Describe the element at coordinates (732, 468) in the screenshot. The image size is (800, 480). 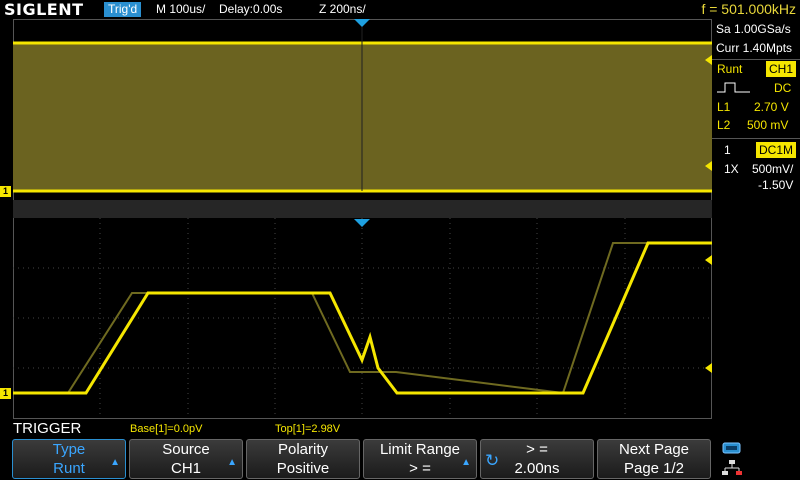
I see `network-icon` at that location.